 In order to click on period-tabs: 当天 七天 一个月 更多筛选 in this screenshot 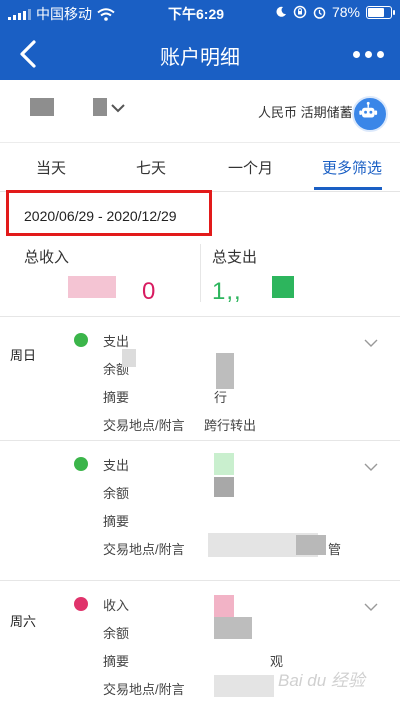, I will do `click(200, 167)`.